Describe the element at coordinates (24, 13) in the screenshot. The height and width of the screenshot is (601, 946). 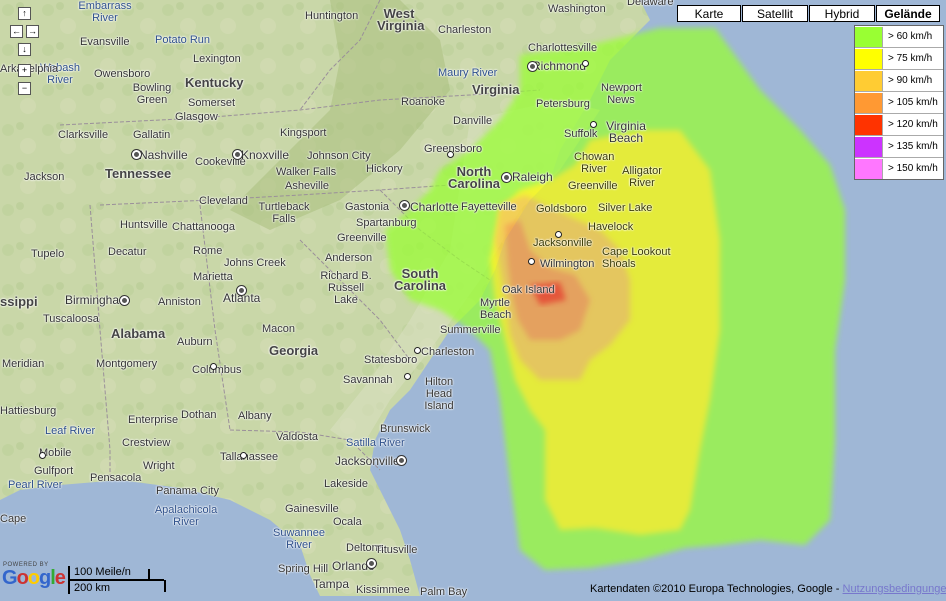
I see `pan-up-button: ↑` at that location.